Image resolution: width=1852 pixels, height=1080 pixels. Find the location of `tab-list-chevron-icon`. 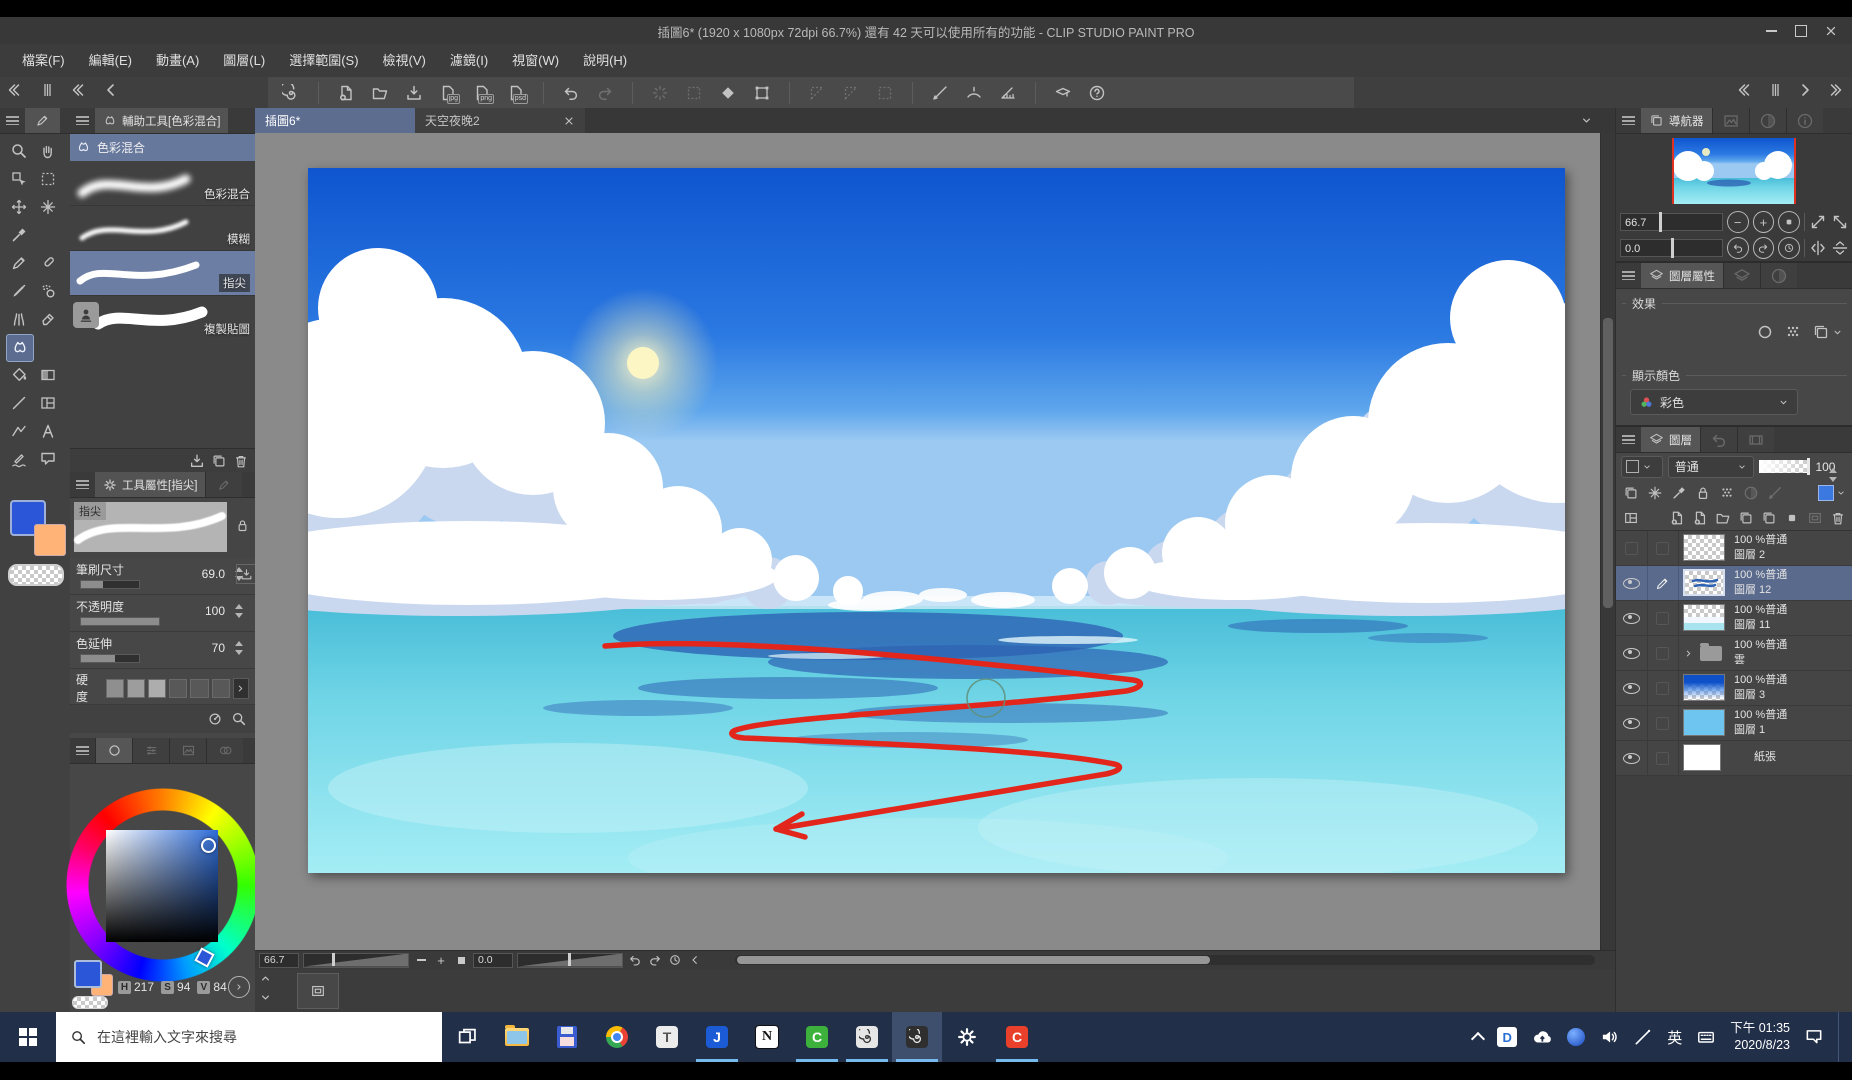

tab-list-chevron-icon is located at coordinates (1586, 120).